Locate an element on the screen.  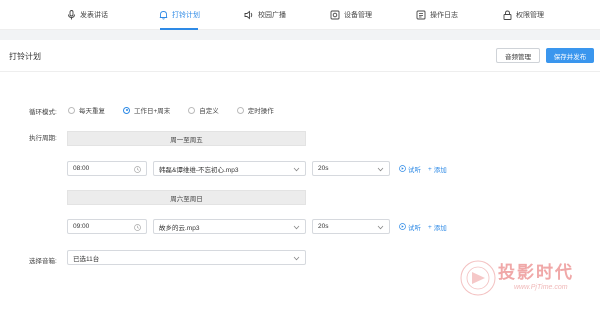
watermark-url: www.PjTime.com is located at coordinates (541, 287).